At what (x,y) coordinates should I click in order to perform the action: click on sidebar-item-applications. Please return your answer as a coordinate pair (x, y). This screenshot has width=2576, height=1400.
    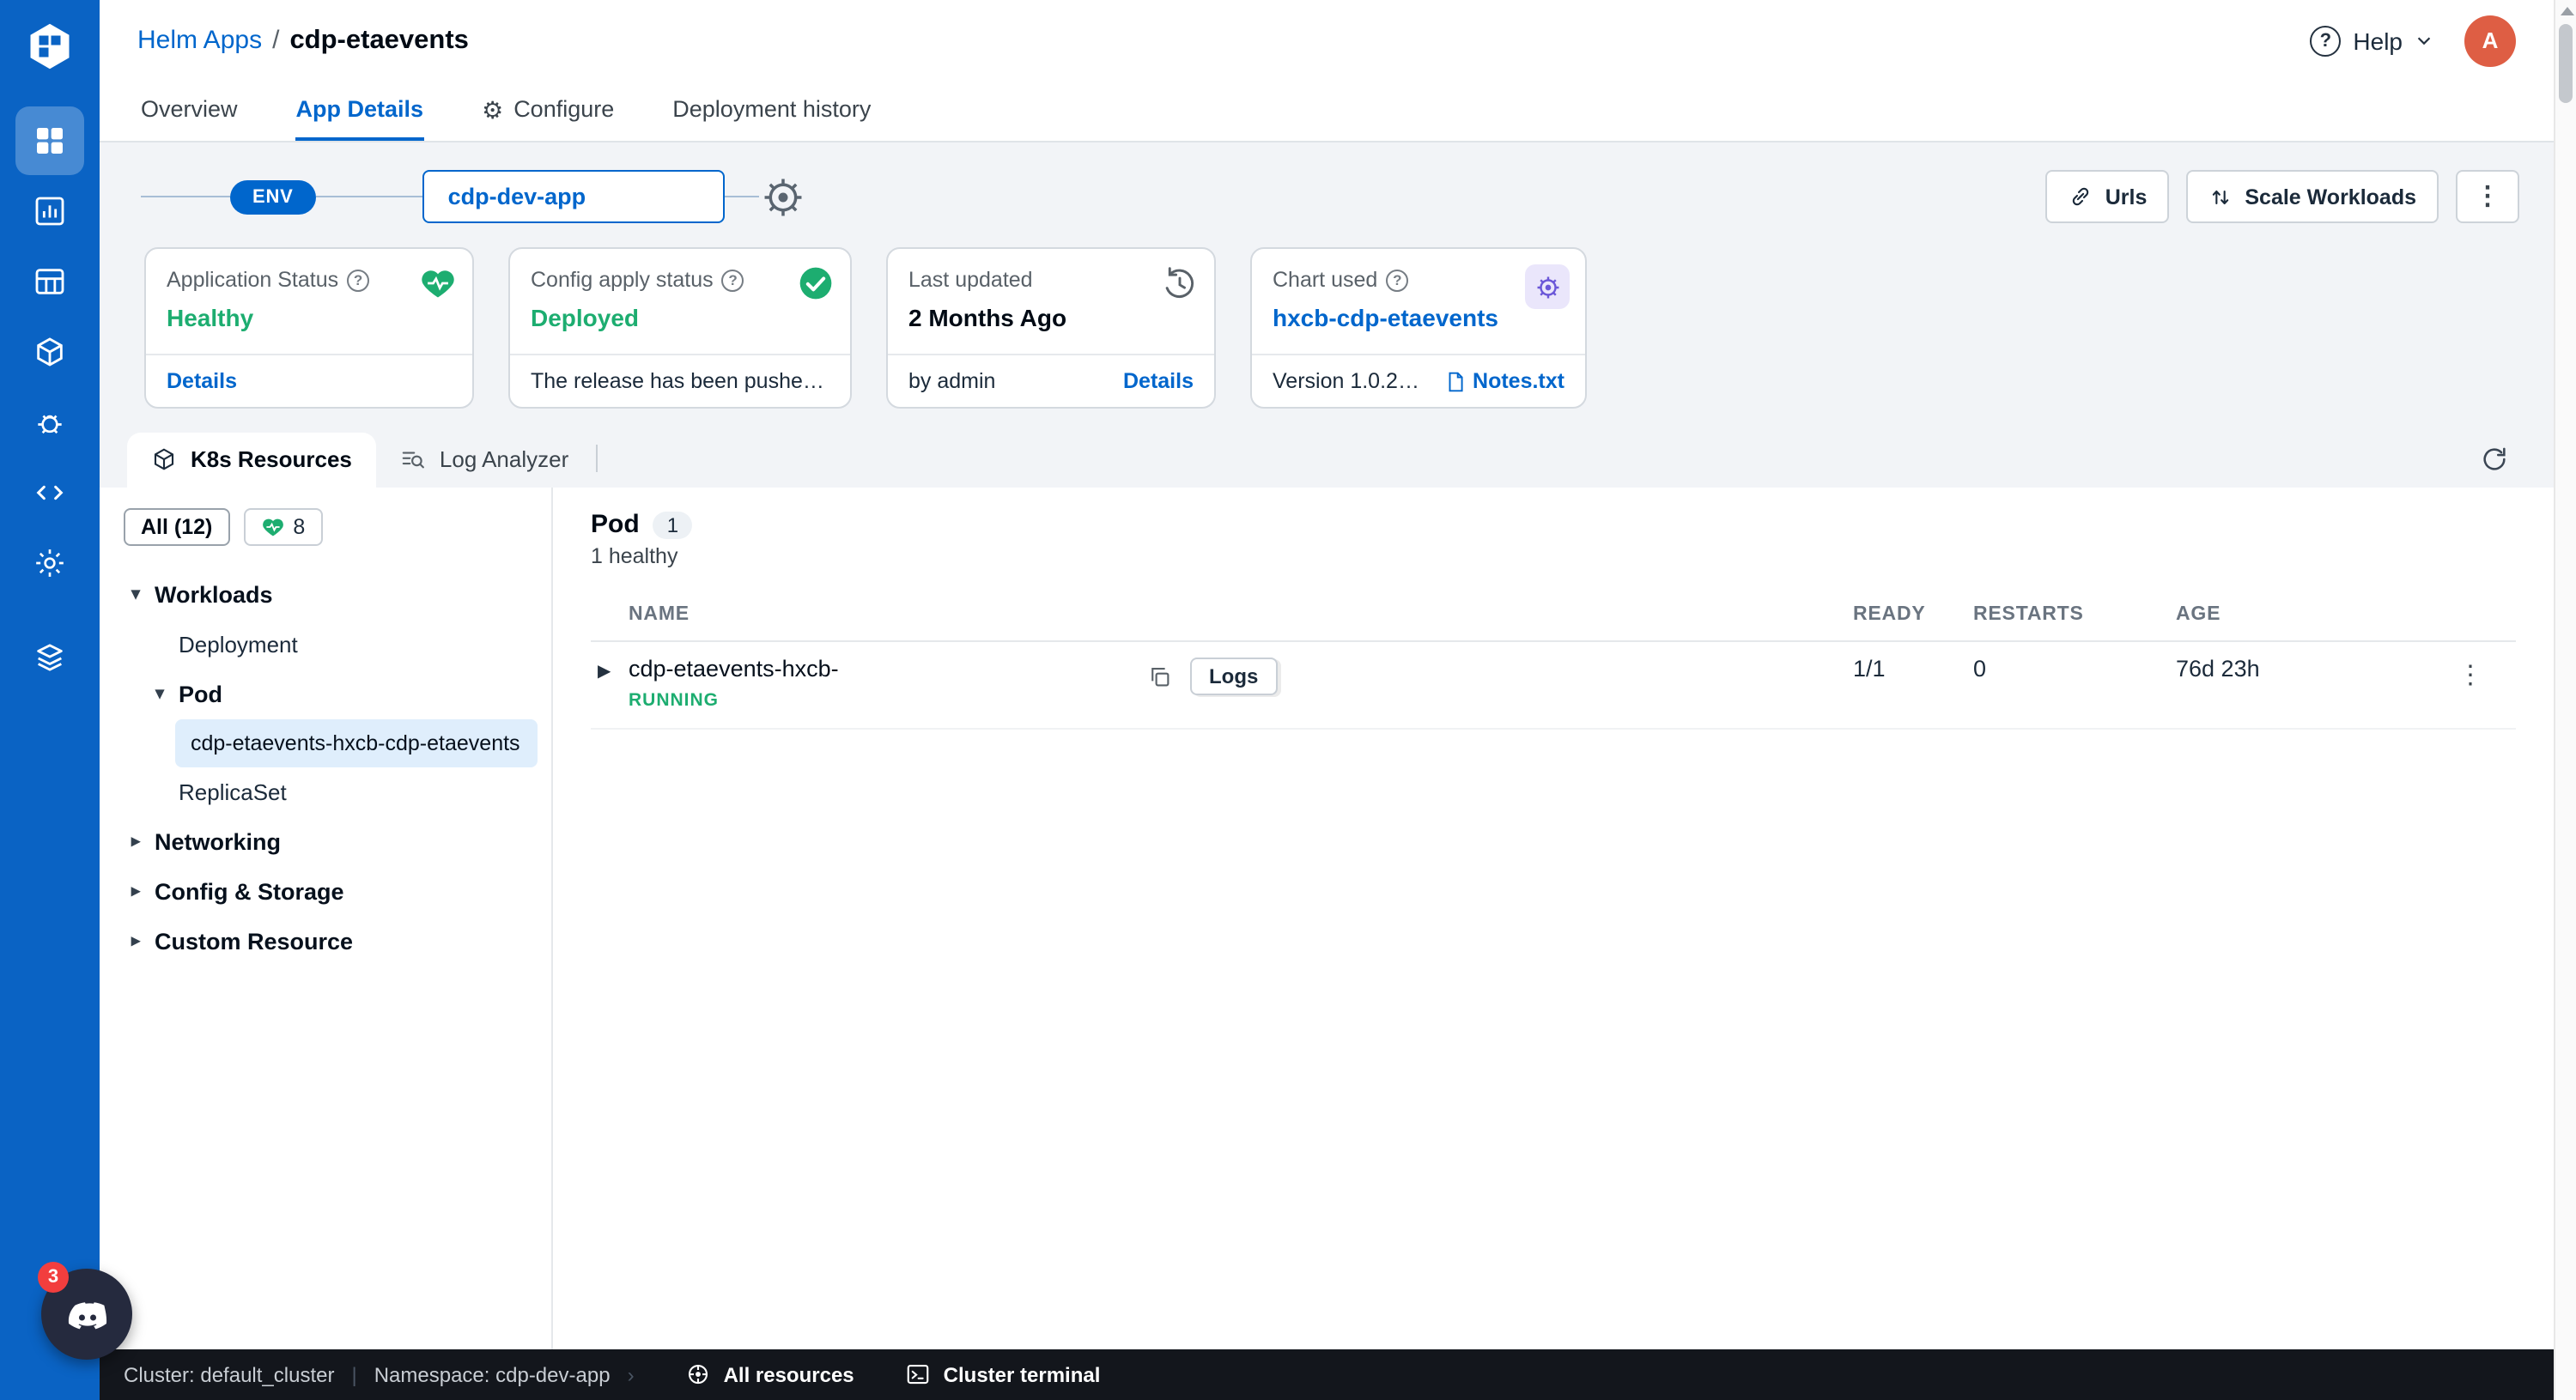
    Looking at the image, I should click on (49, 140).